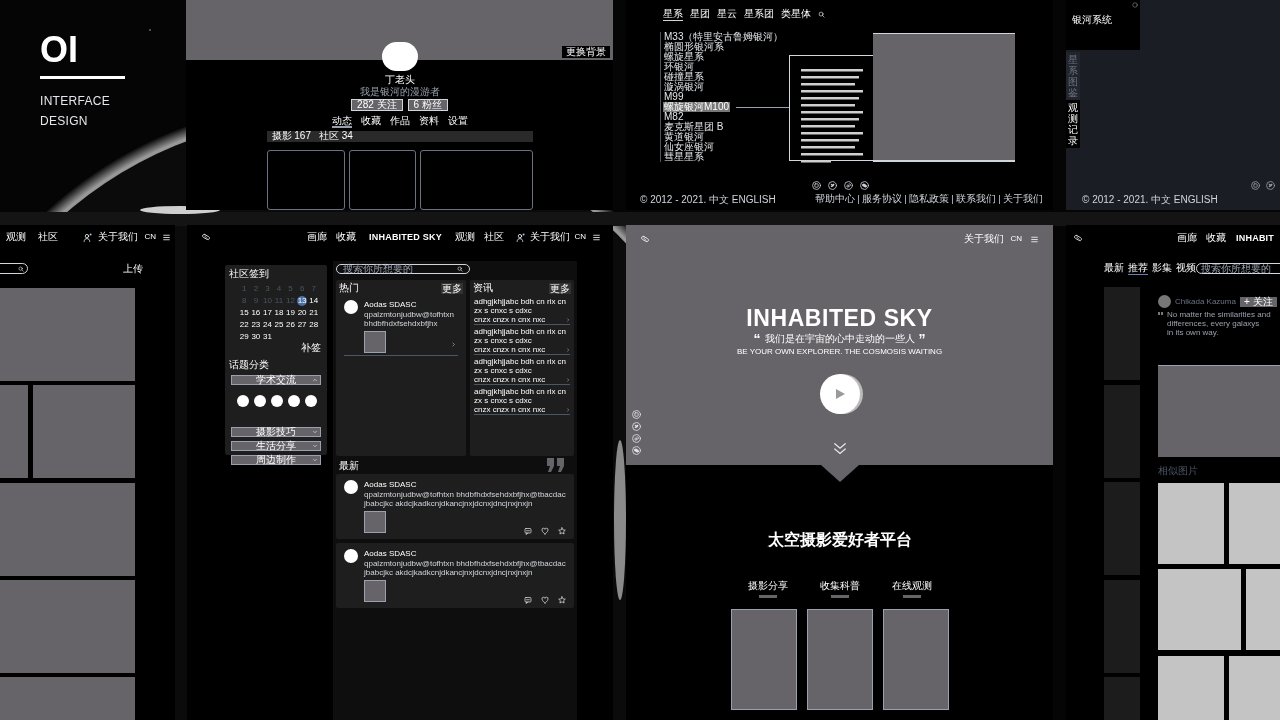 This screenshot has width=1280, height=720. What do you see at coordinates (1023, 199) in the screenshot?
I see `footer-link: 关于我们` at bounding box center [1023, 199].